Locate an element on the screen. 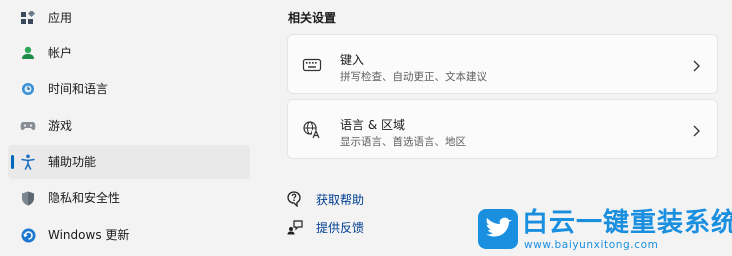 This screenshot has width=732, height=256. get-help-link: 获取帮助 is located at coordinates (325, 199).